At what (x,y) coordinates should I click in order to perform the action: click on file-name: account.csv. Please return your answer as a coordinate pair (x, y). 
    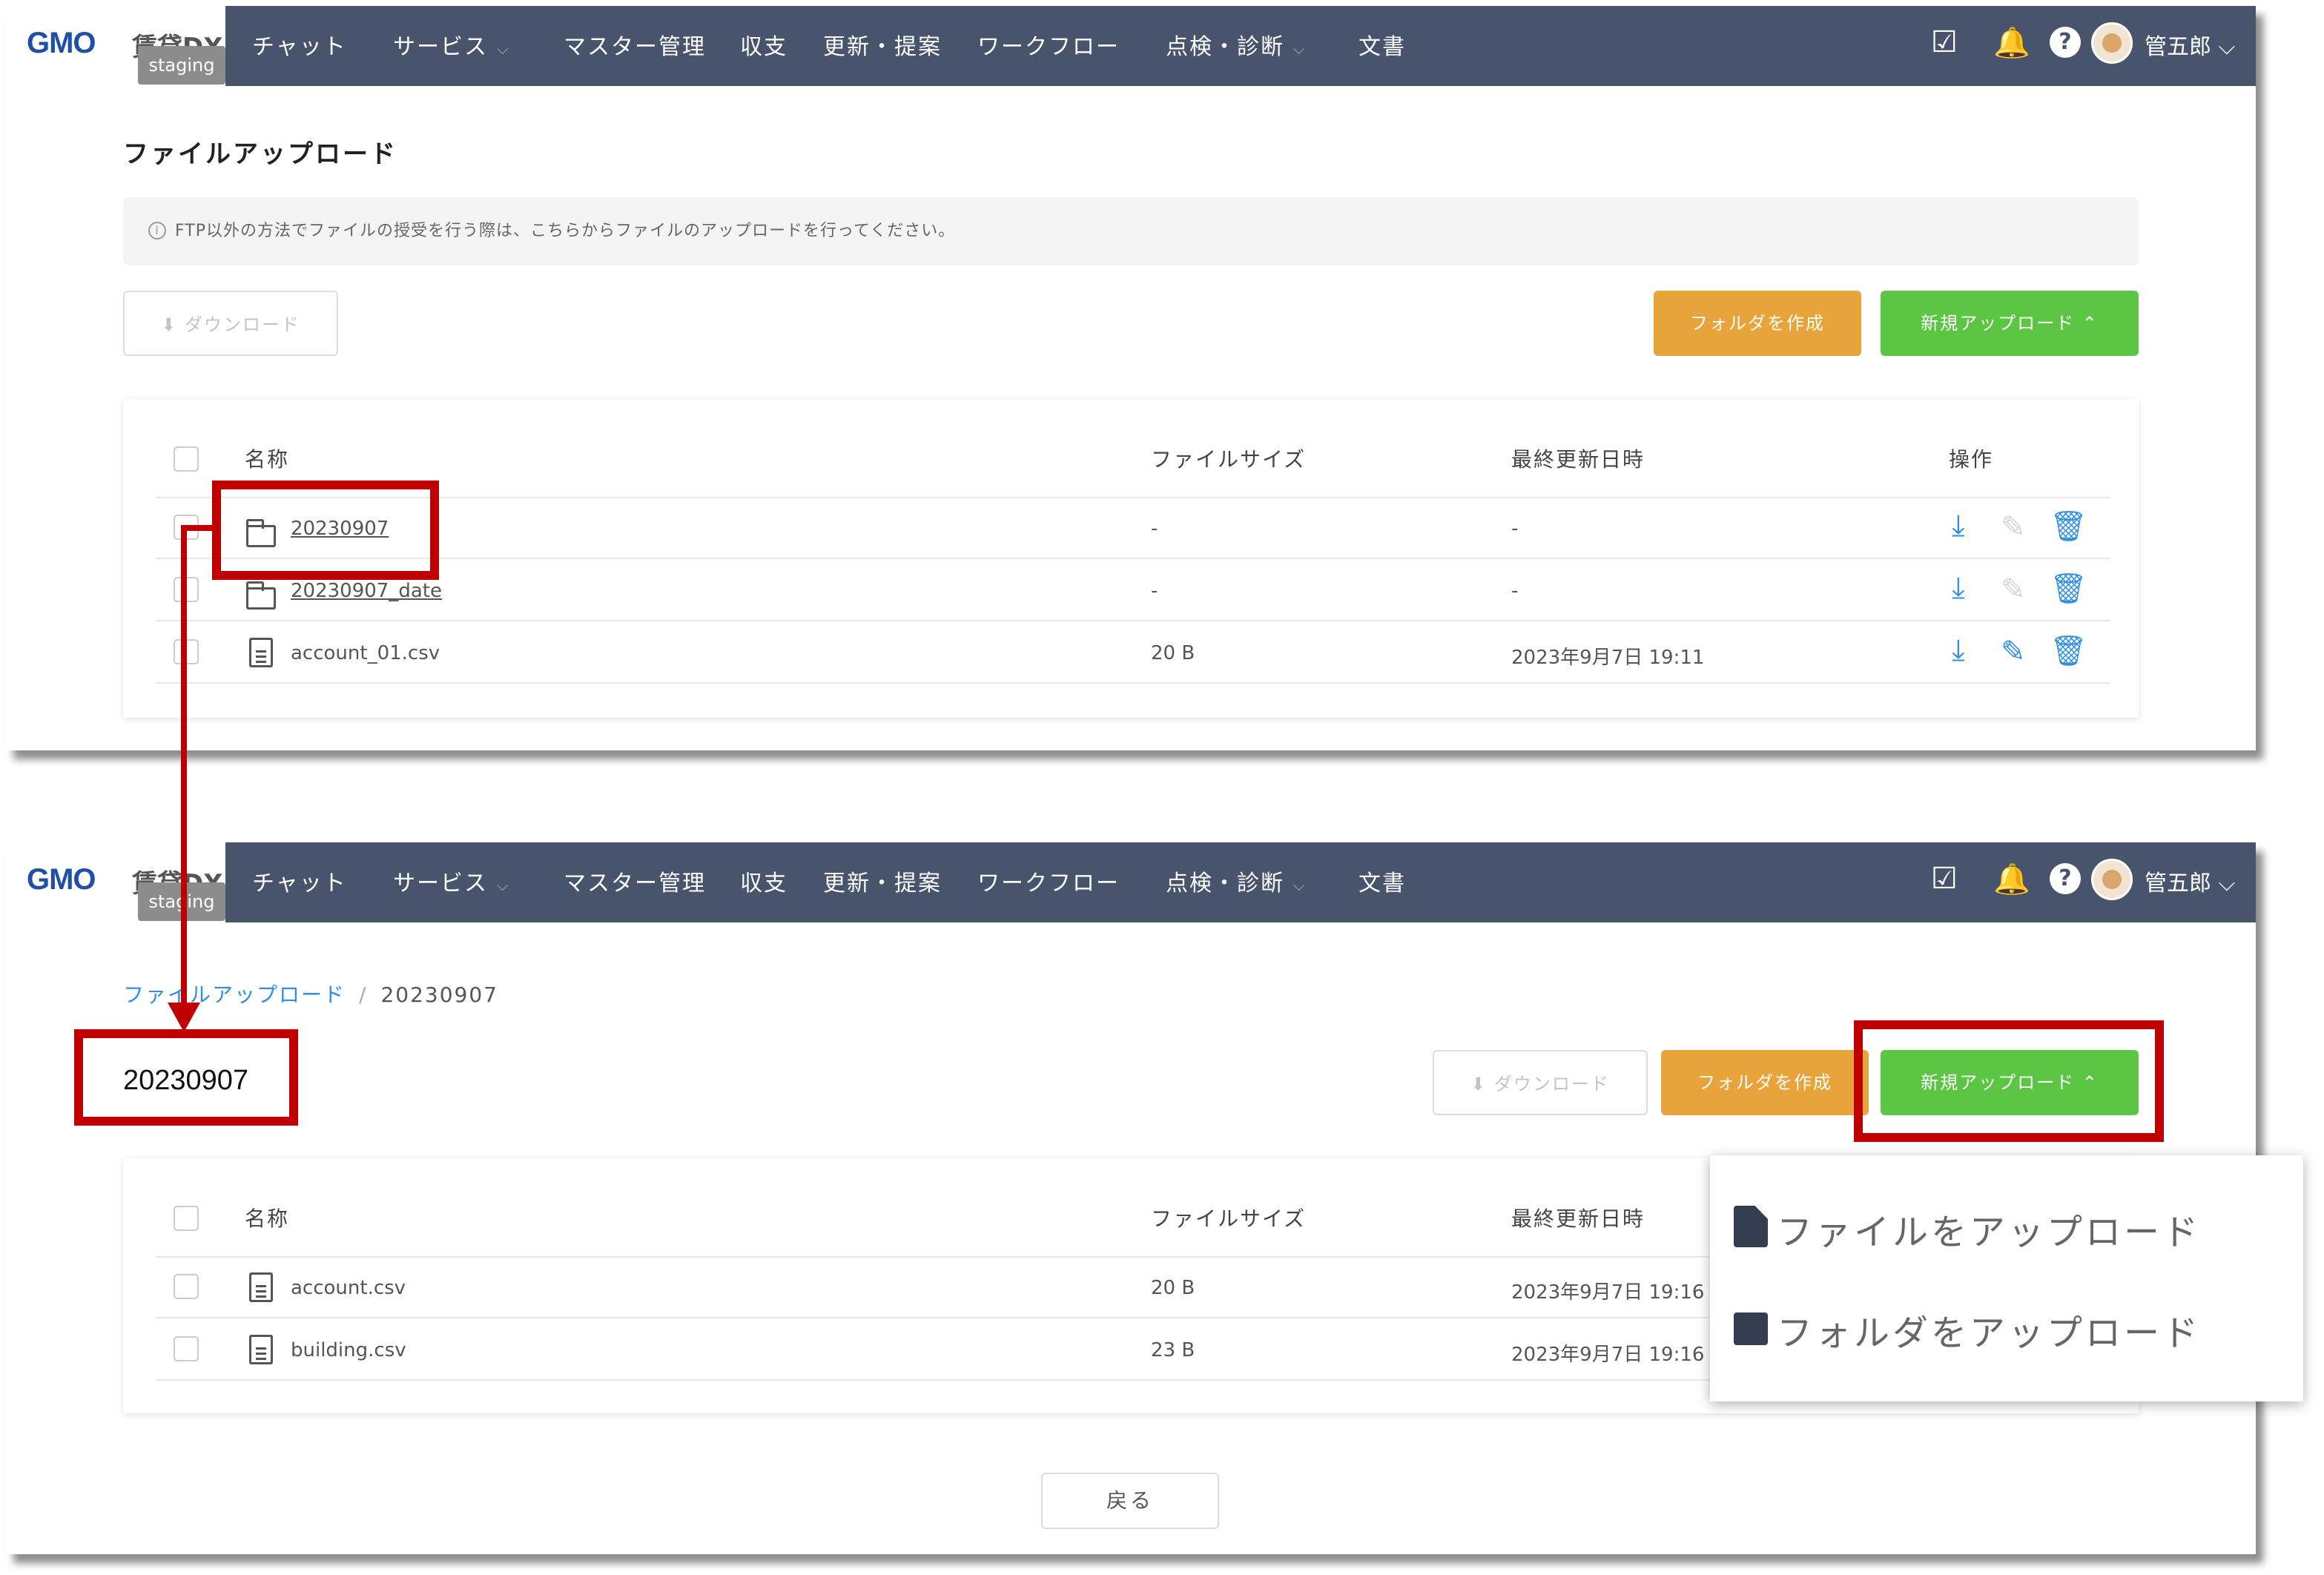
    Looking at the image, I should click on (349, 1288).